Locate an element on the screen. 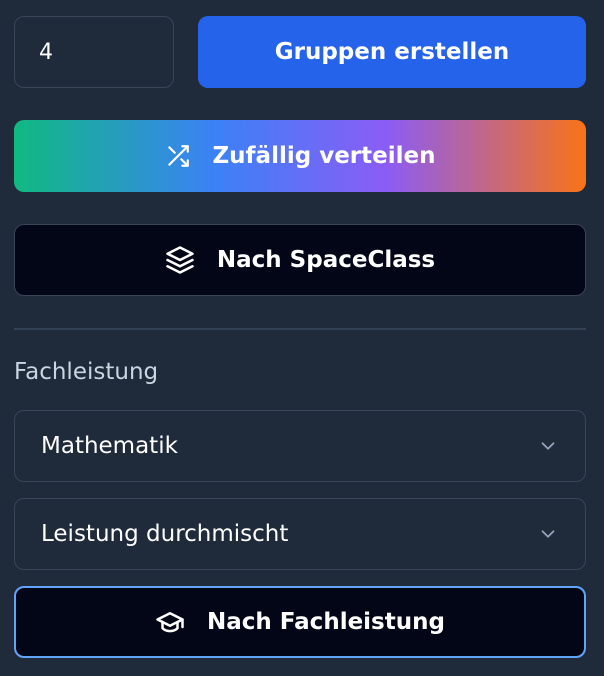 The width and height of the screenshot is (604, 676). fachleistung-label: Nach Fachleistung is located at coordinates (326, 622).